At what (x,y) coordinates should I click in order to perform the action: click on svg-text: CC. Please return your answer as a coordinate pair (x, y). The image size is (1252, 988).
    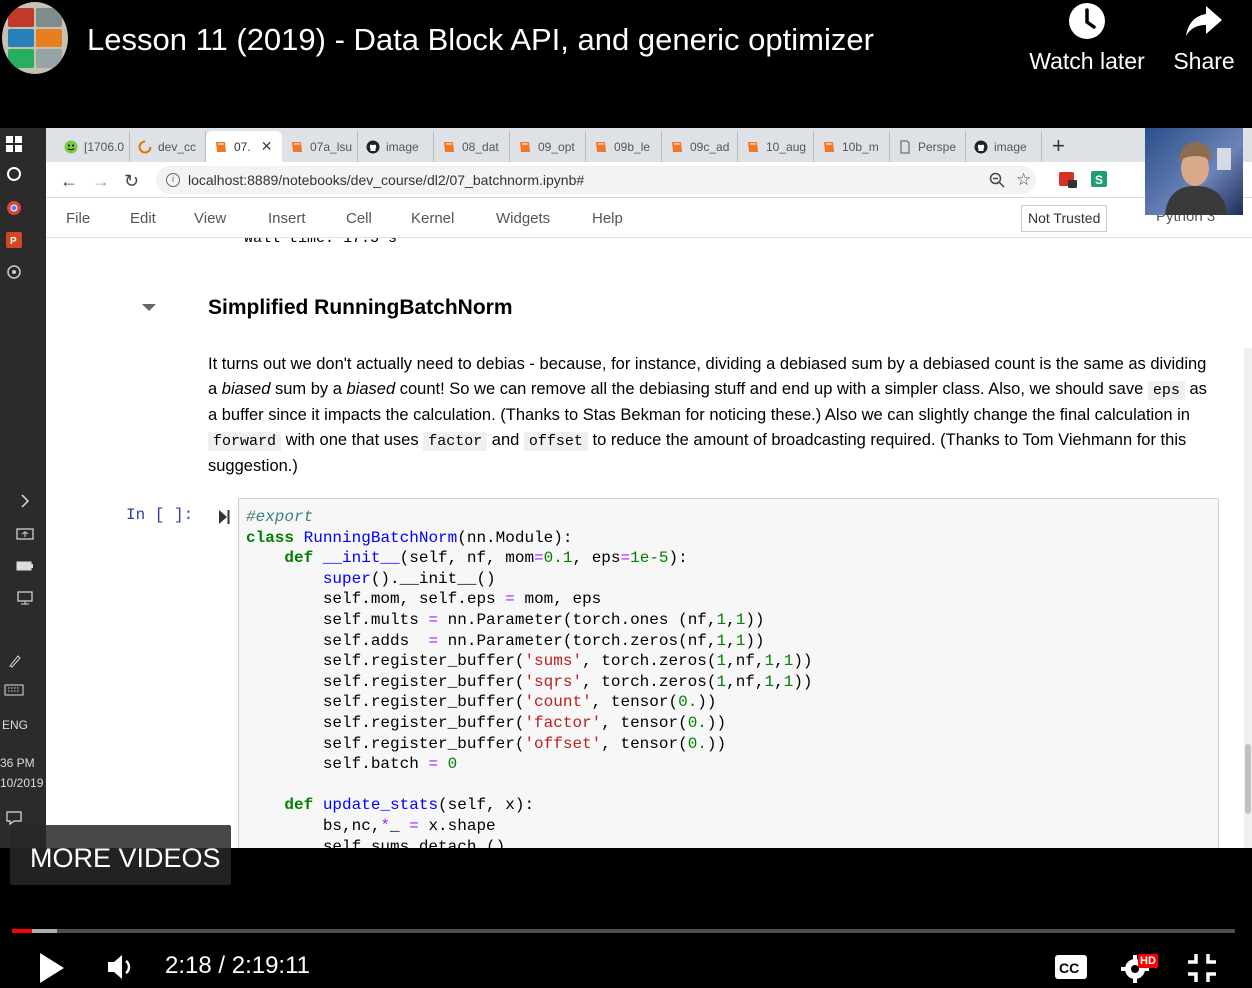
    Looking at the image, I should click on (1069, 968).